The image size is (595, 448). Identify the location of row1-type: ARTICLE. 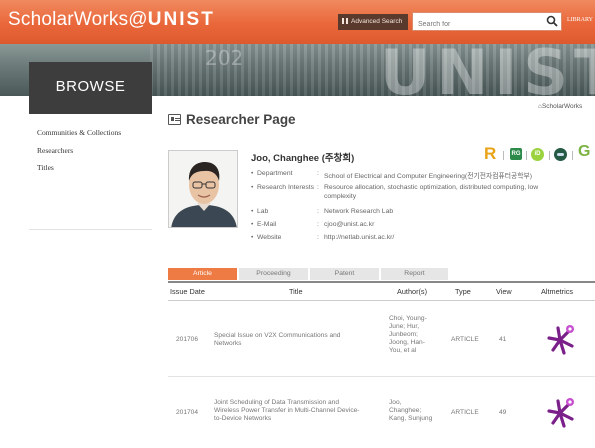
(465, 339).